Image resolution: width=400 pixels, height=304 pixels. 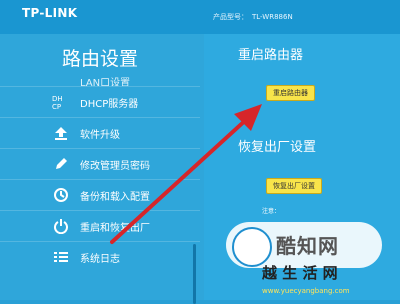 I want to click on sidebar-item-lan: LAN口设置, so click(x=100, y=81).